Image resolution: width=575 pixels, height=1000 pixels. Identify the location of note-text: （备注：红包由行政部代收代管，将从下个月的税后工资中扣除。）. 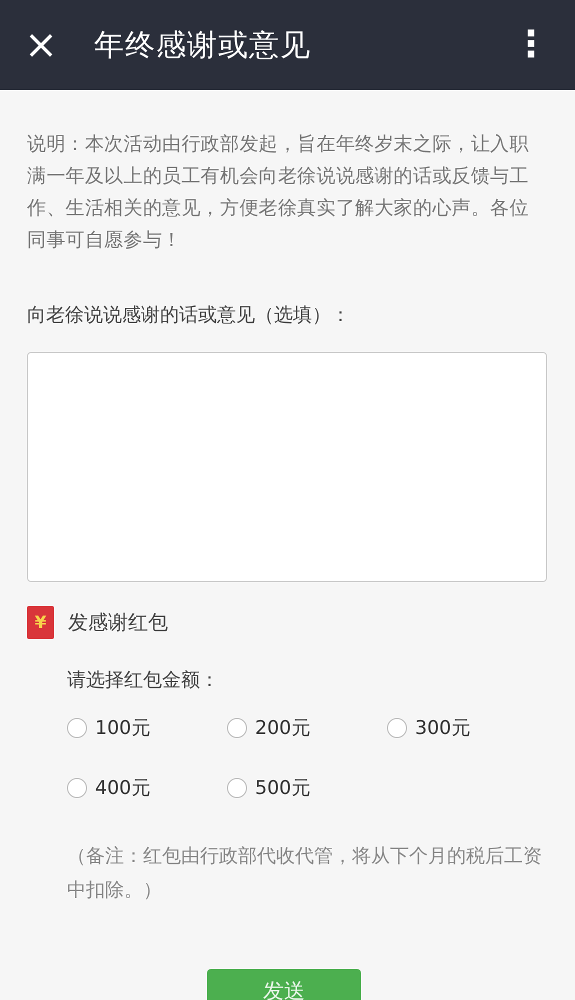
(305, 873).